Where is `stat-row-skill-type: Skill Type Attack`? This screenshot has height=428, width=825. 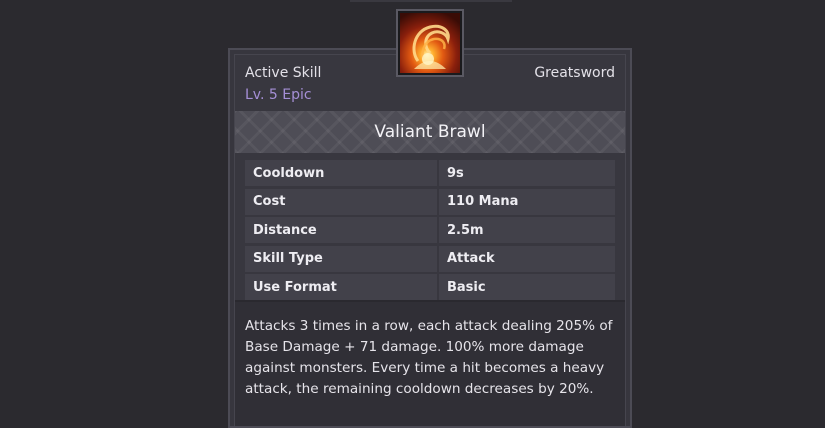
stat-row-skill-type: Skill Type Attack is located at coordinates (430, 258).